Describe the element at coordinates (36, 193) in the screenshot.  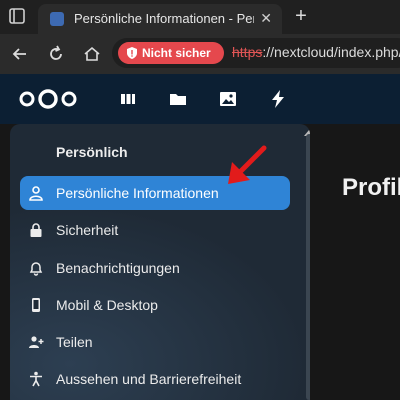
I see `person-icon` at that location.